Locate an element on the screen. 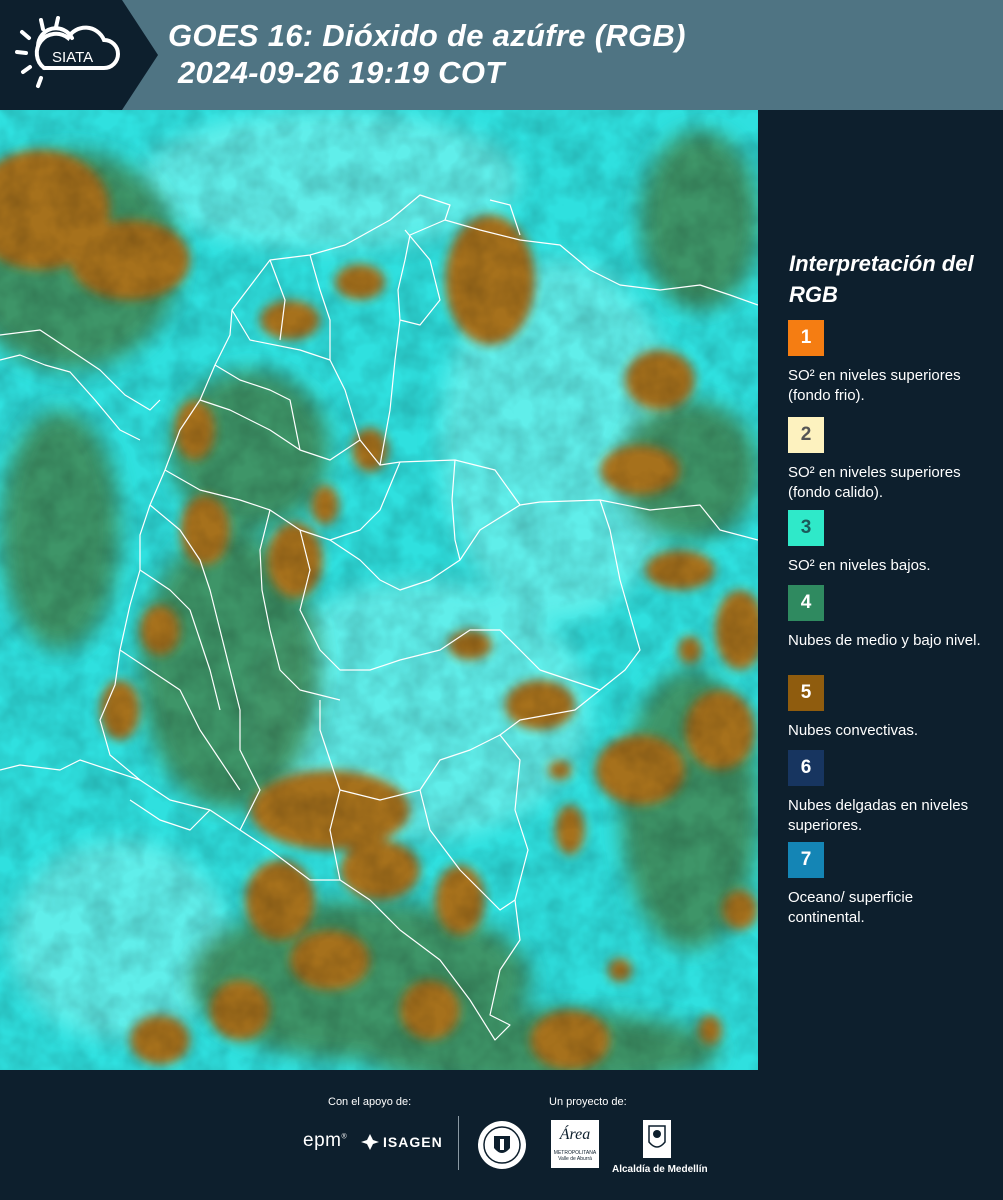  legend-label: SO² en niveles superiores (fondo frio). is located at coordinates (874, 385).